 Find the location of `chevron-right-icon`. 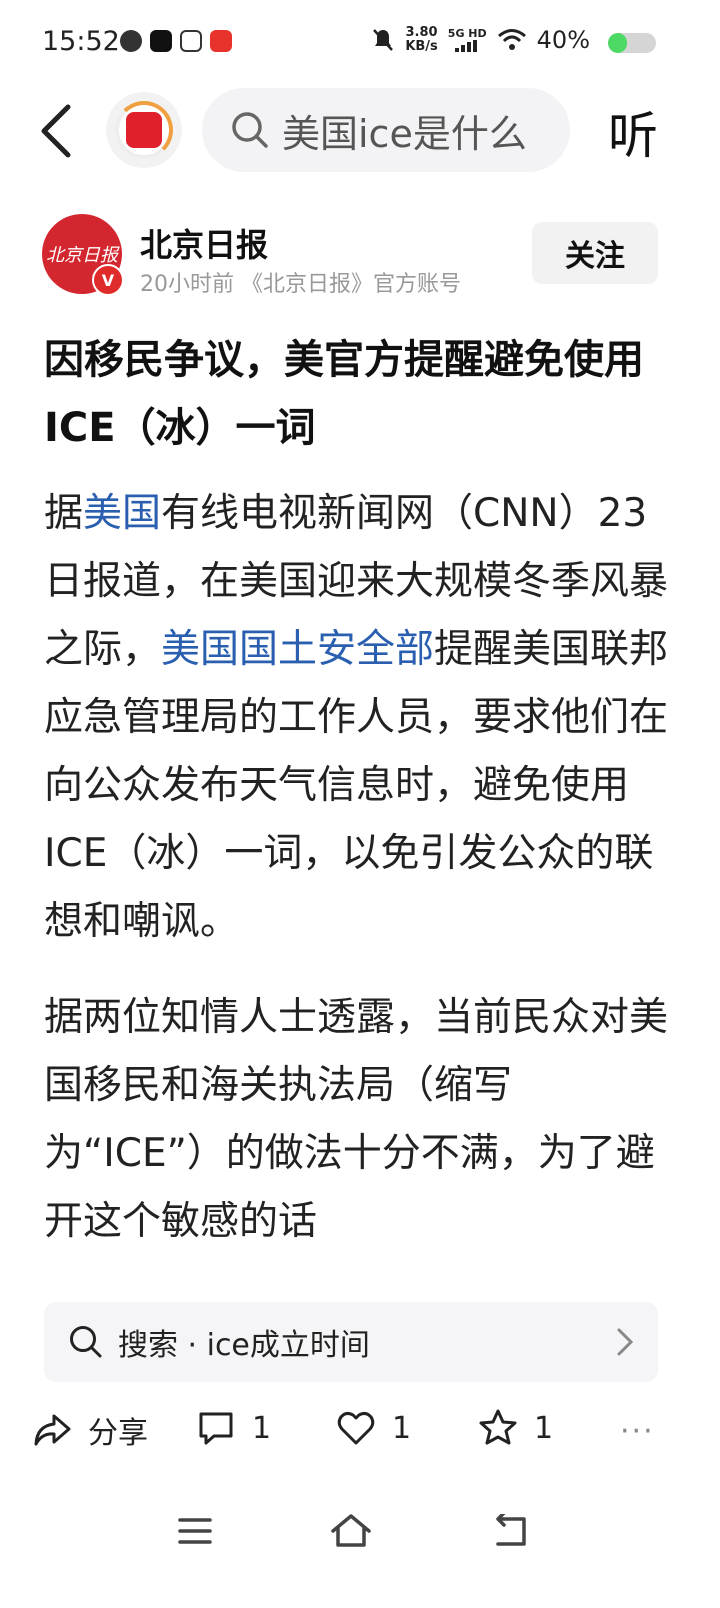

chevron-right-icon is located at coordinates (625, 1342).